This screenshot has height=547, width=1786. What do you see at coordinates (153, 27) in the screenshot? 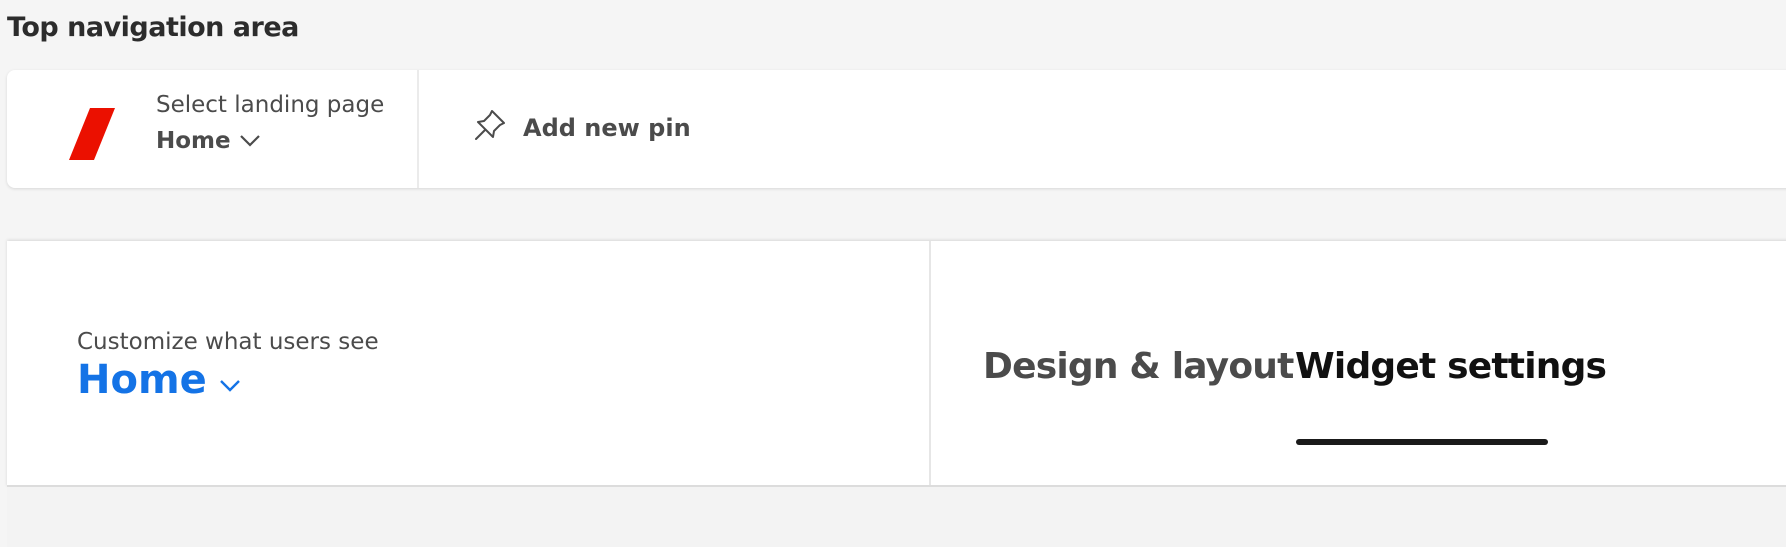
I see `section-title: Top navigation area` at bounding box center [153, 27].